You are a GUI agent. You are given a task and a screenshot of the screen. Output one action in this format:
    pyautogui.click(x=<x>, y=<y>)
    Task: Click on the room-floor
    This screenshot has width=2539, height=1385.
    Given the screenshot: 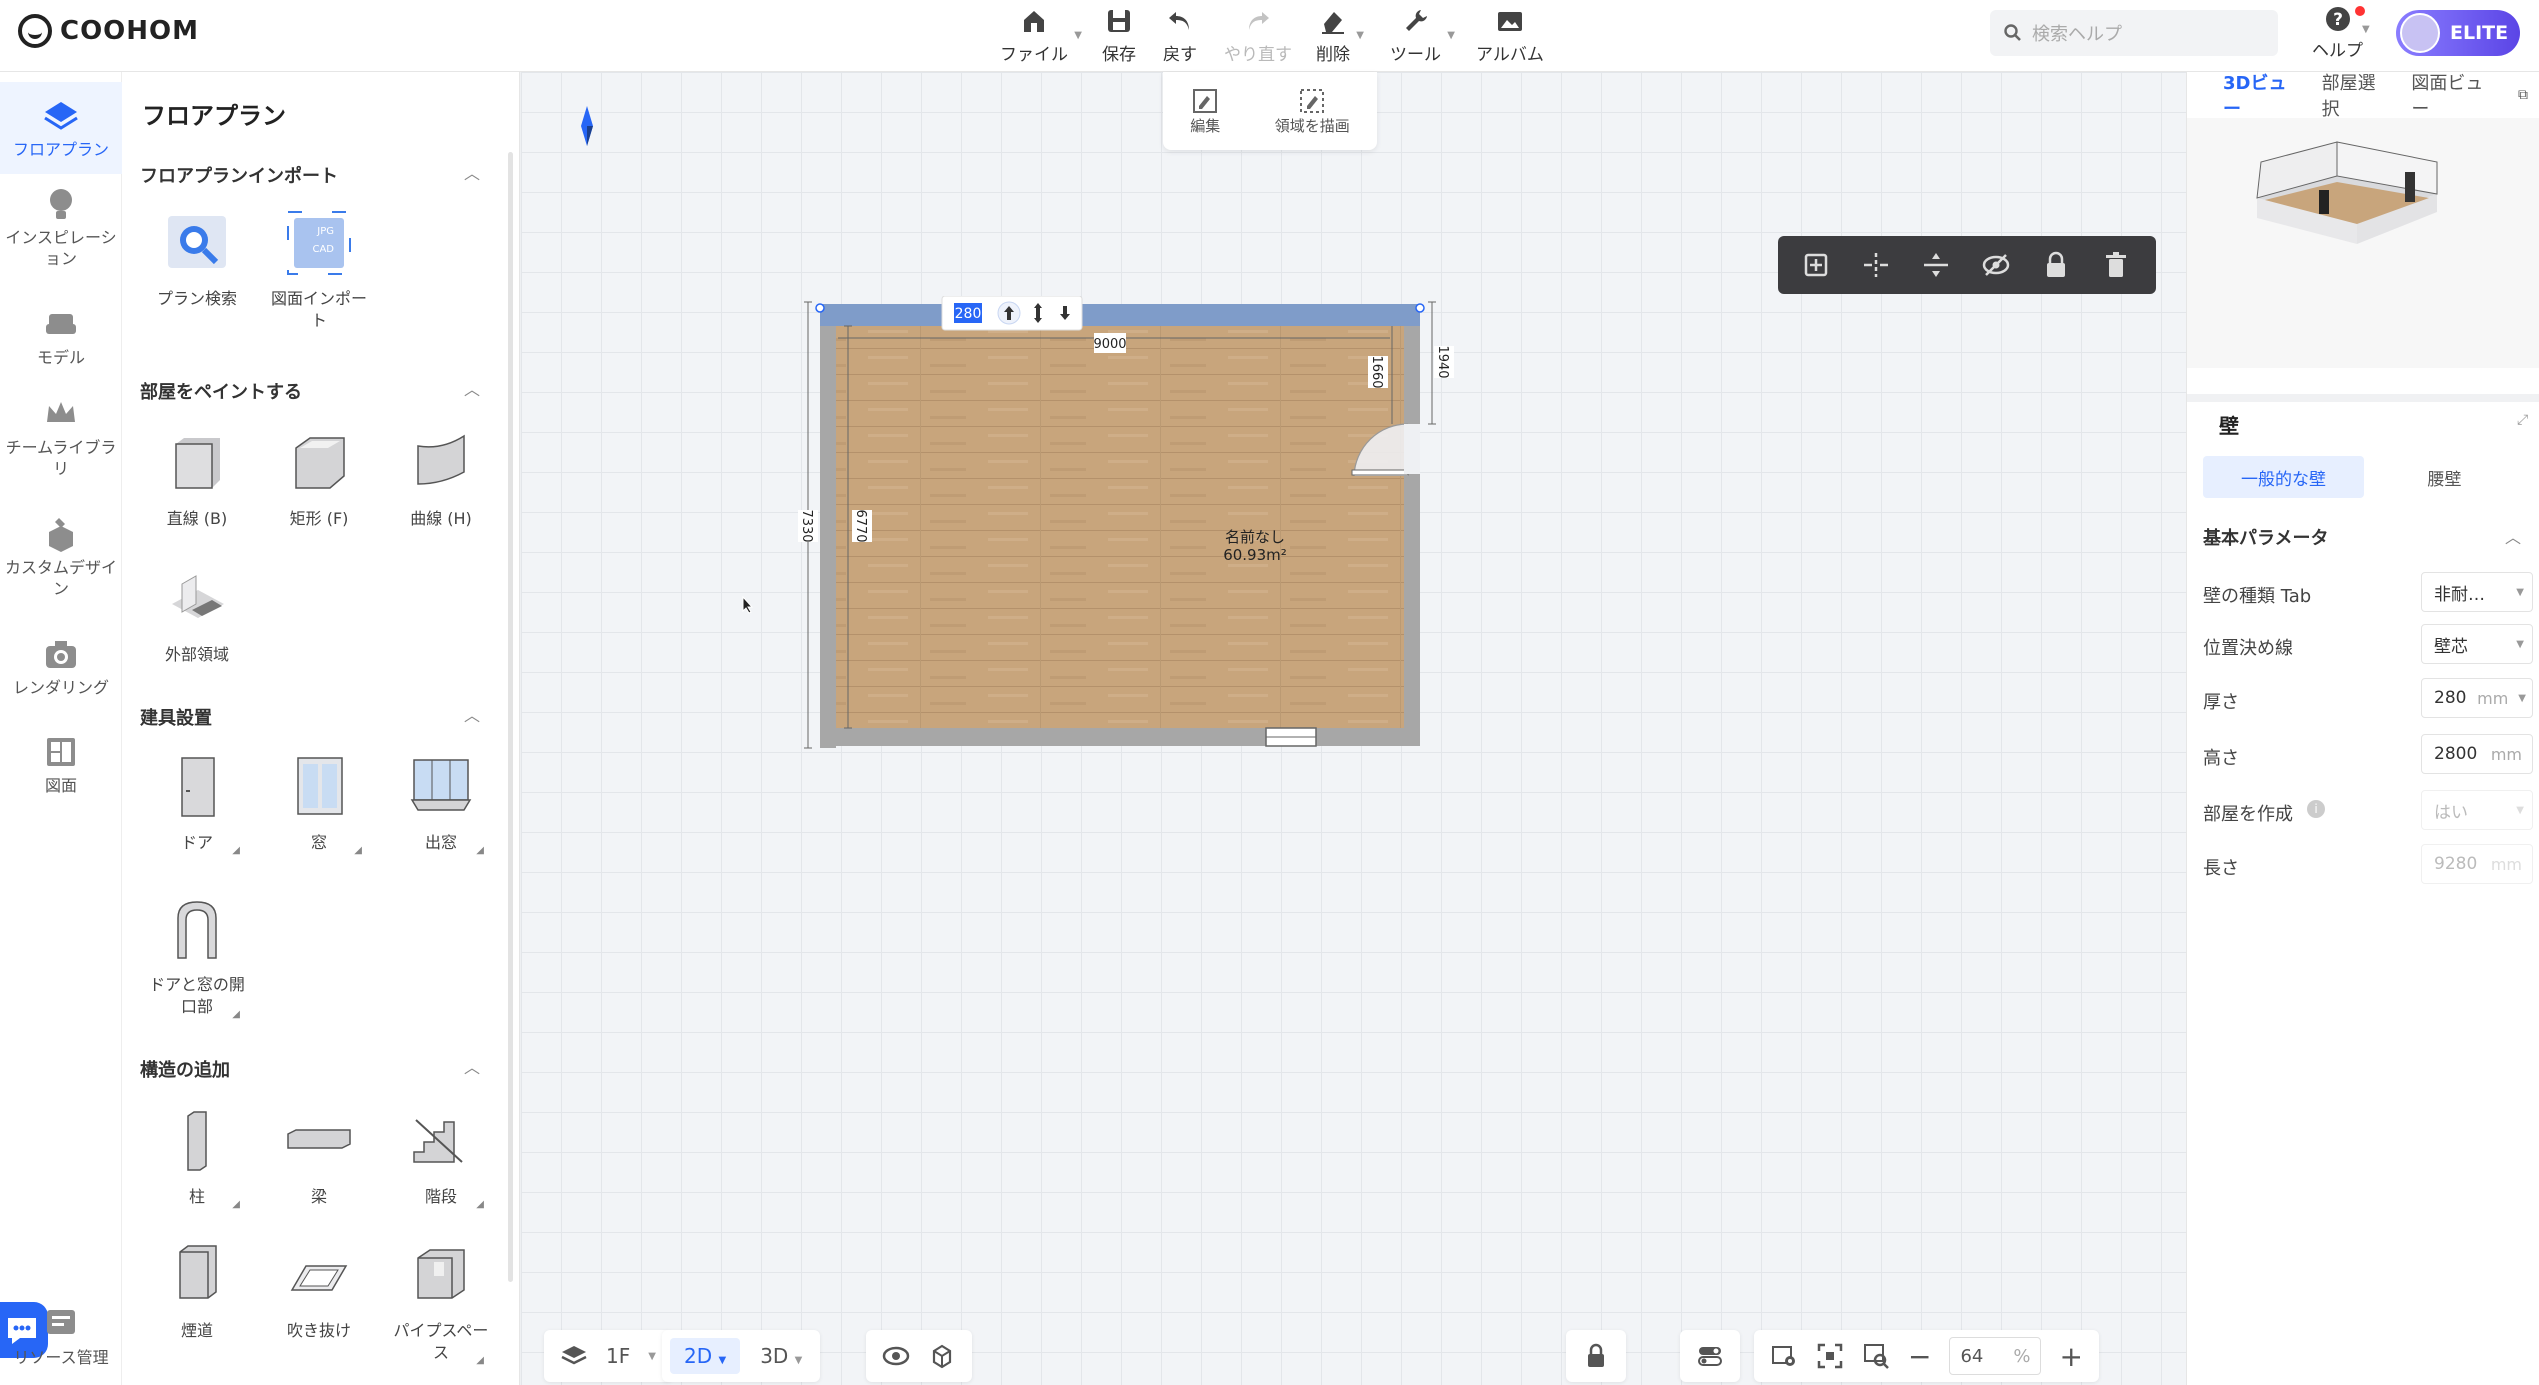 What is the action you would take?
    pyautogui.click(x=1115, y=535)
    